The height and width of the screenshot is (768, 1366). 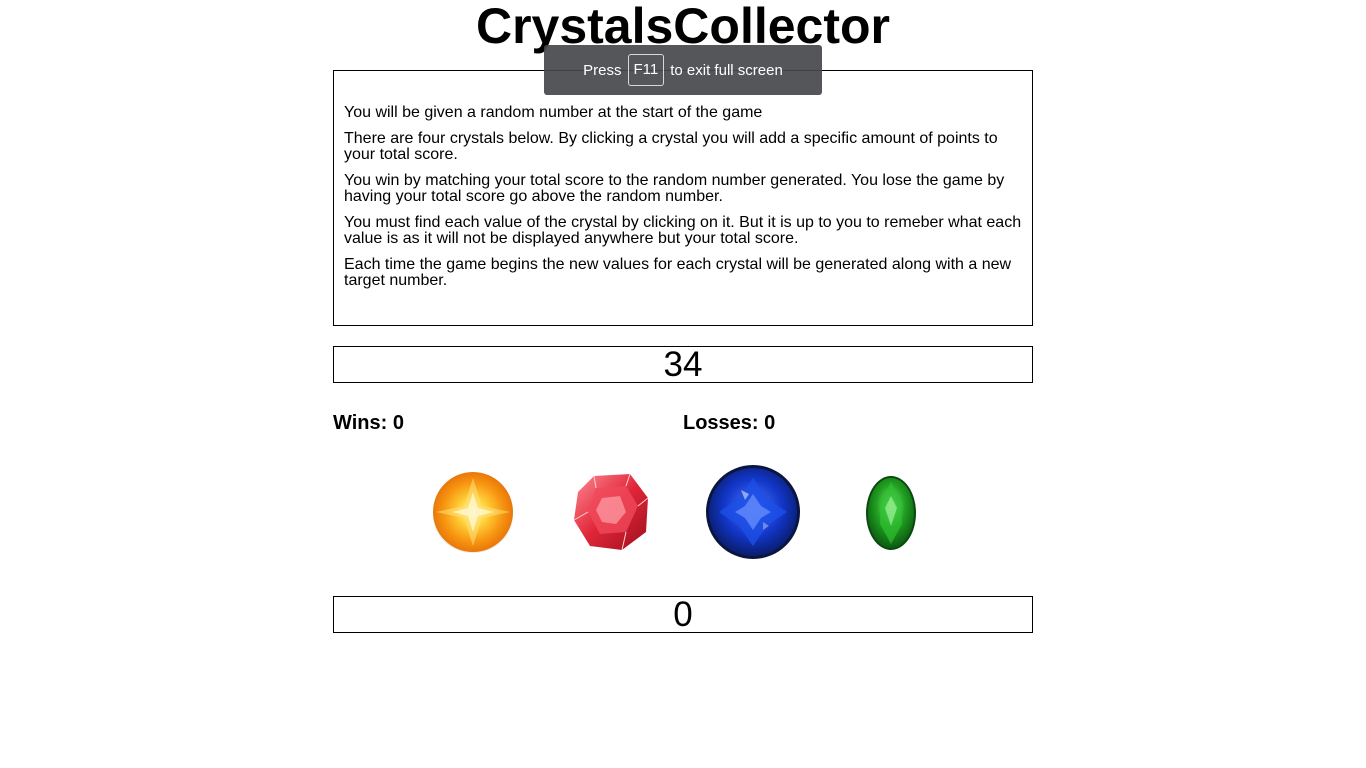 What do you see at coordinates (602, 70) in the screenshot?
I see `toast-prefix: Press` at bounding box center [602, 70].